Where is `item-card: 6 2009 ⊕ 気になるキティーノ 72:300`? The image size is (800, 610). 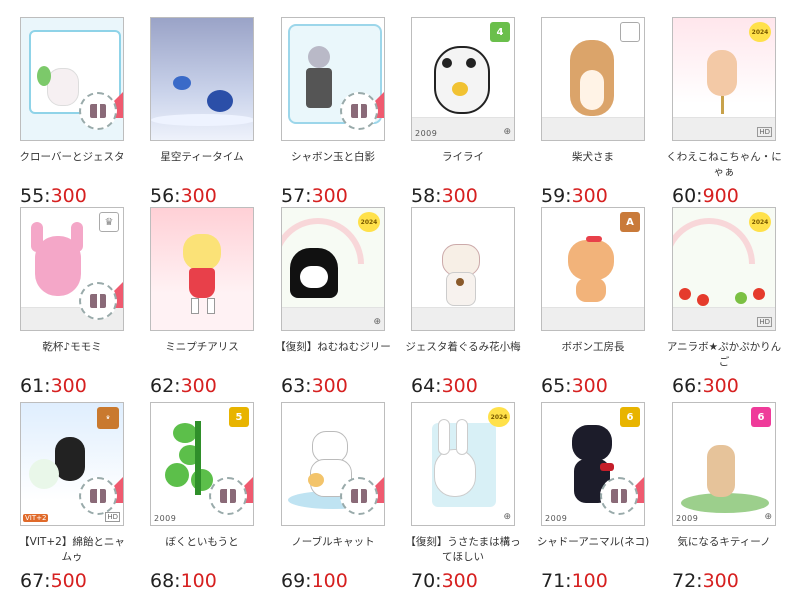 item-card: 6 2009 ⊕ 気になるキティーノ 72:300 is located at coordinates (736, 502).